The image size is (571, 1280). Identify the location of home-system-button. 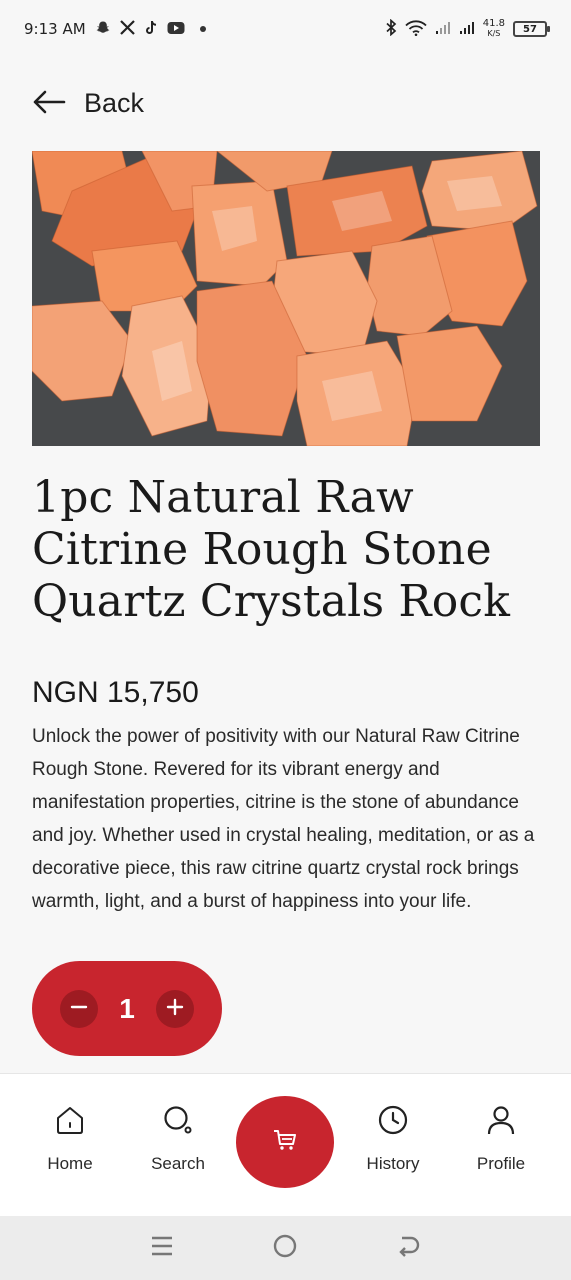
(285, 1248).